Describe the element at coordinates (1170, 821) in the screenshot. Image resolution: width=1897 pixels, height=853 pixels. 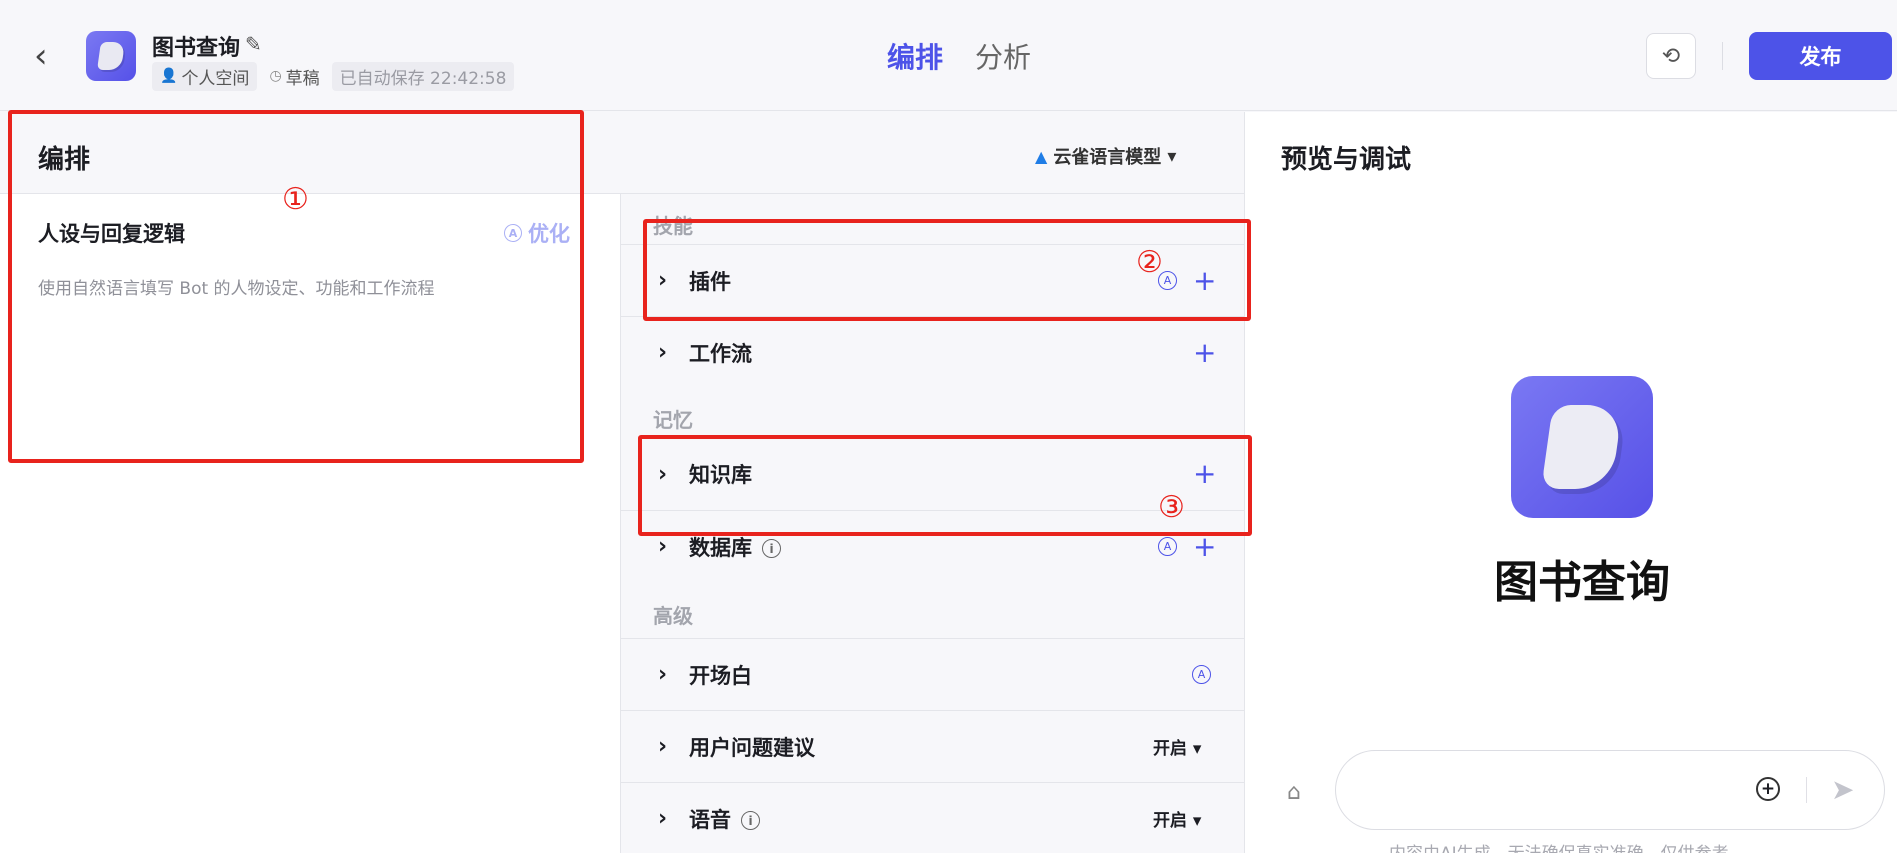
I see `voice-value: 开启` at that location.